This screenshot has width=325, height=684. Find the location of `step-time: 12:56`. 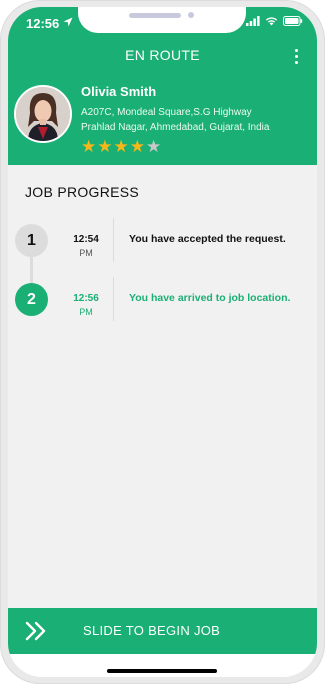

step-time: 12:56 is located at coordinates (86, 298).